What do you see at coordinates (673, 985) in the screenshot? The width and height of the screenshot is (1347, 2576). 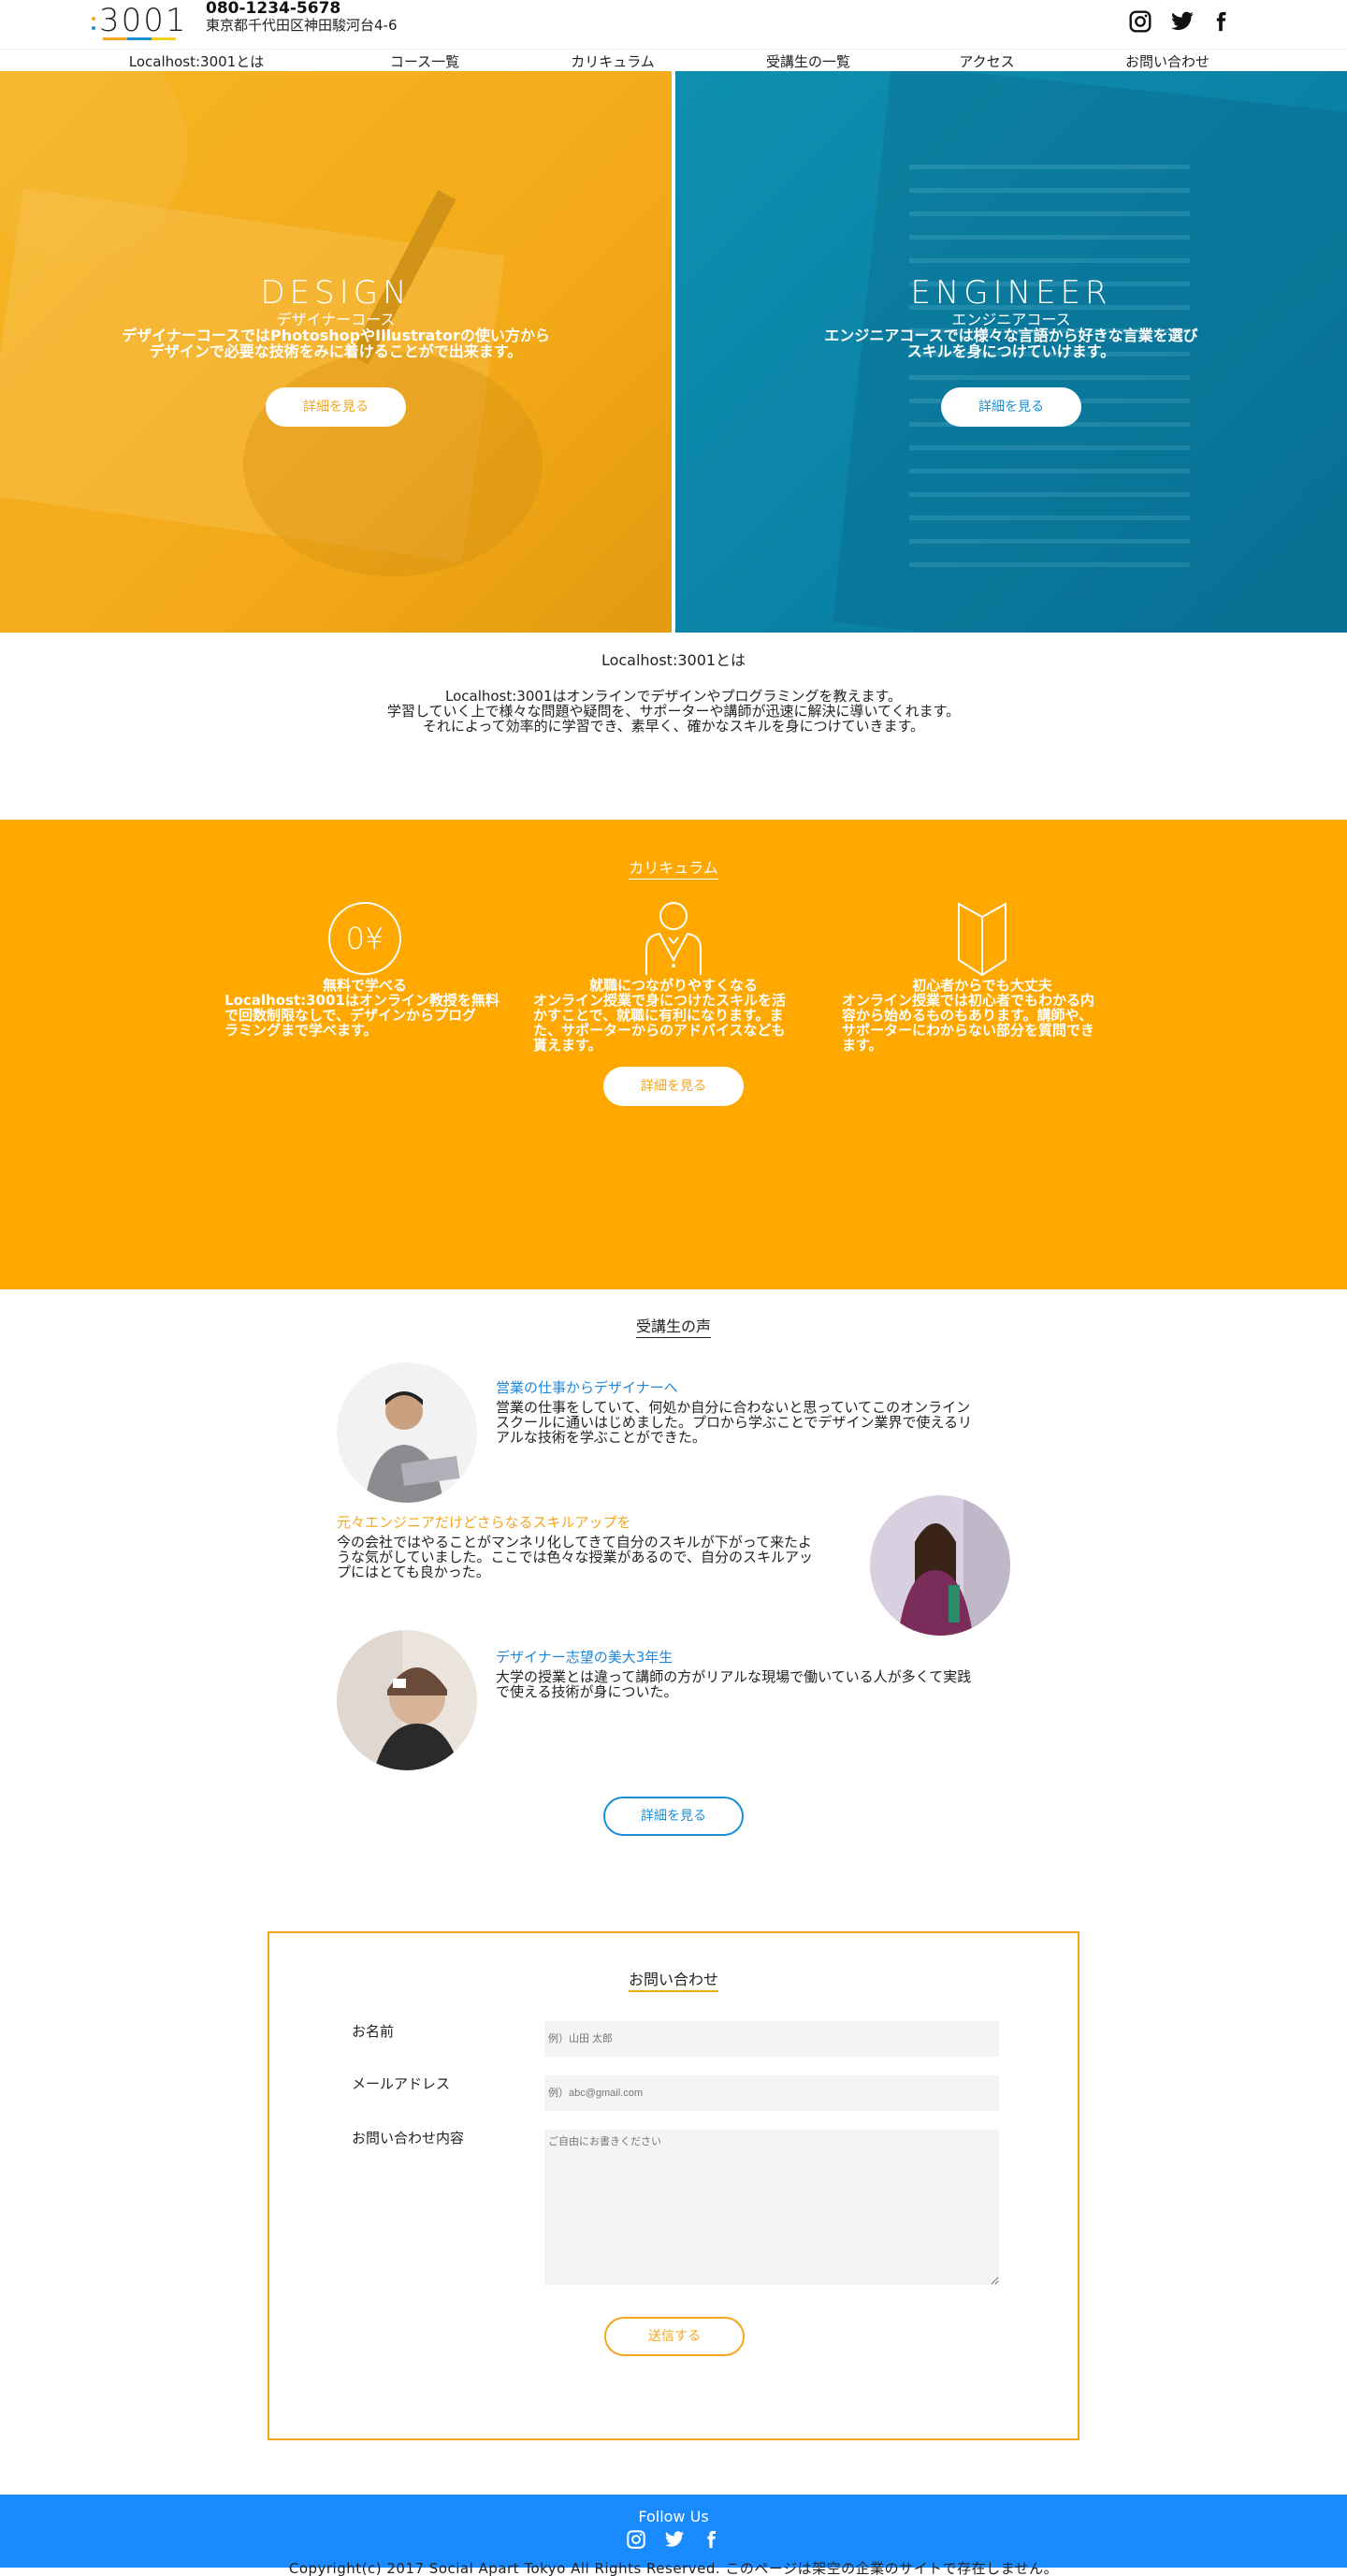 I see `curriculum-item-head: 就職につながりやすくなる` at bounding box center [673, 985].